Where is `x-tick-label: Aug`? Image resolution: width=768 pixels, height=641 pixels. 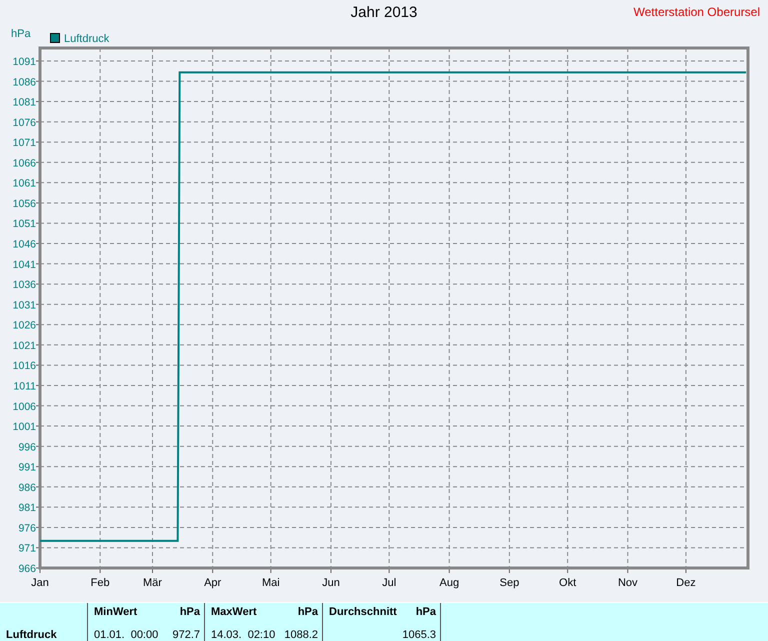
x-tick-label: Aug is located at coordinates (450, 582).